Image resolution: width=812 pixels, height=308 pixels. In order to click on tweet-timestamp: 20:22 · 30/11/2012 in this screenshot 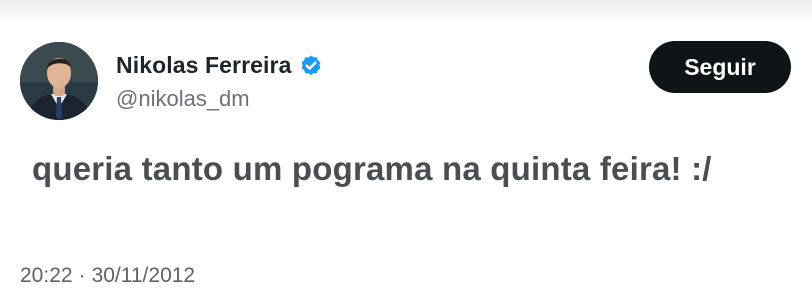, I will do `click(107, 276)`.